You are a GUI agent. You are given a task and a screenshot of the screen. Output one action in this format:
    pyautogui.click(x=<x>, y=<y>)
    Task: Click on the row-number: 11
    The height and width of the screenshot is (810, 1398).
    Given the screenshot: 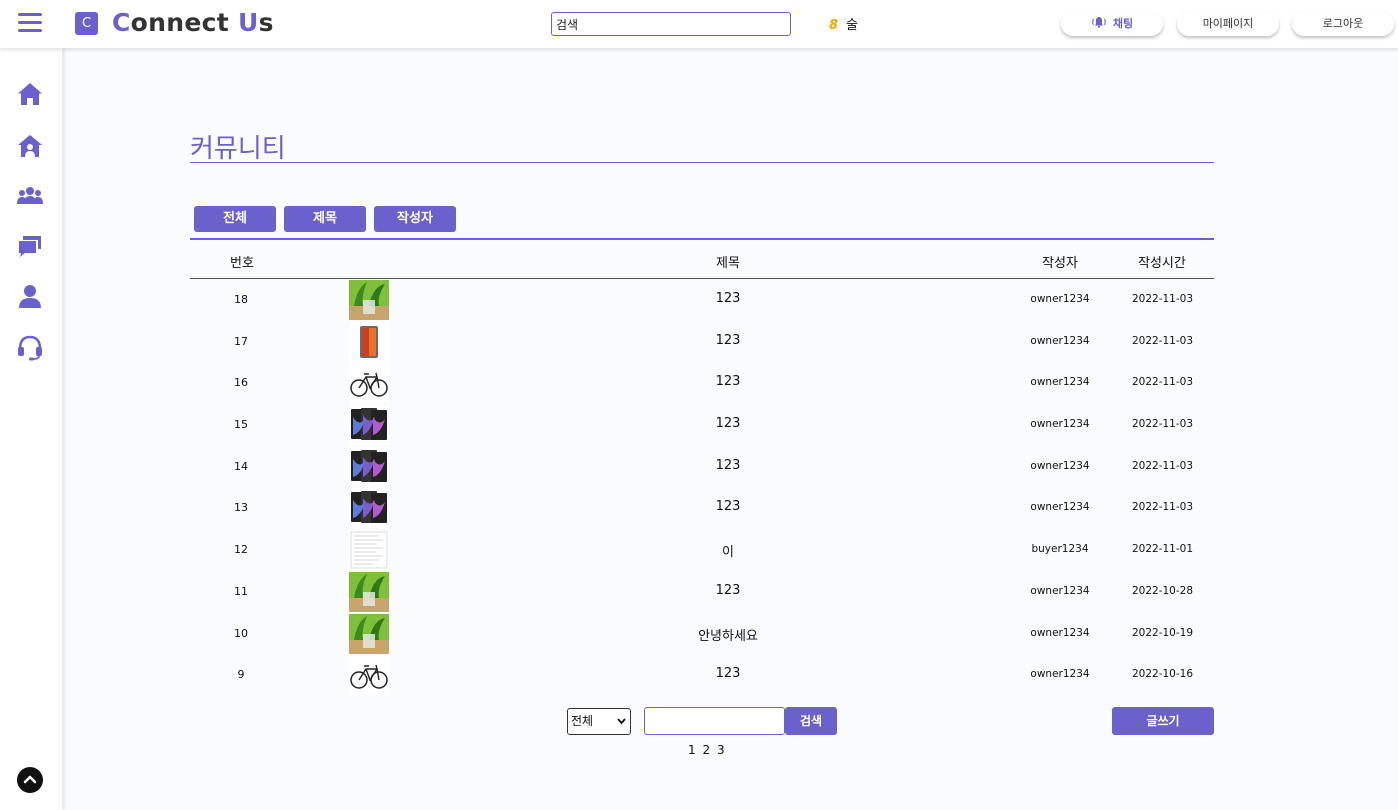 What is the action you would take?
    pyautogui.click(x=241, y=591)
    